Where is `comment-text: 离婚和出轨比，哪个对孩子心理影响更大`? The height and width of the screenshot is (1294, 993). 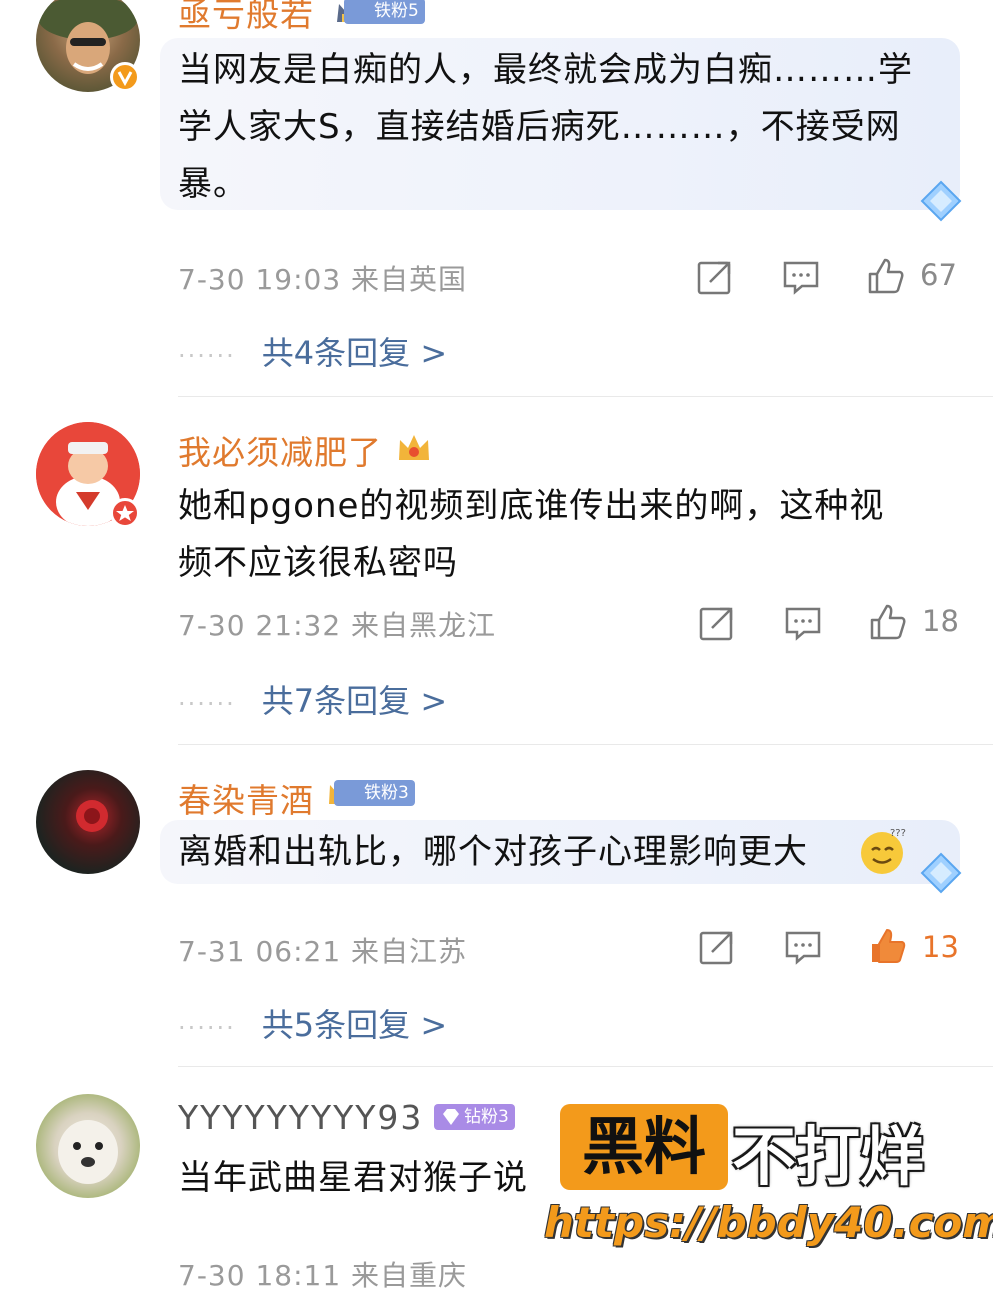
comment-text: 离婚和出轨比，哪个对孩子心理影响更大 is located at coordinates (493, 852).